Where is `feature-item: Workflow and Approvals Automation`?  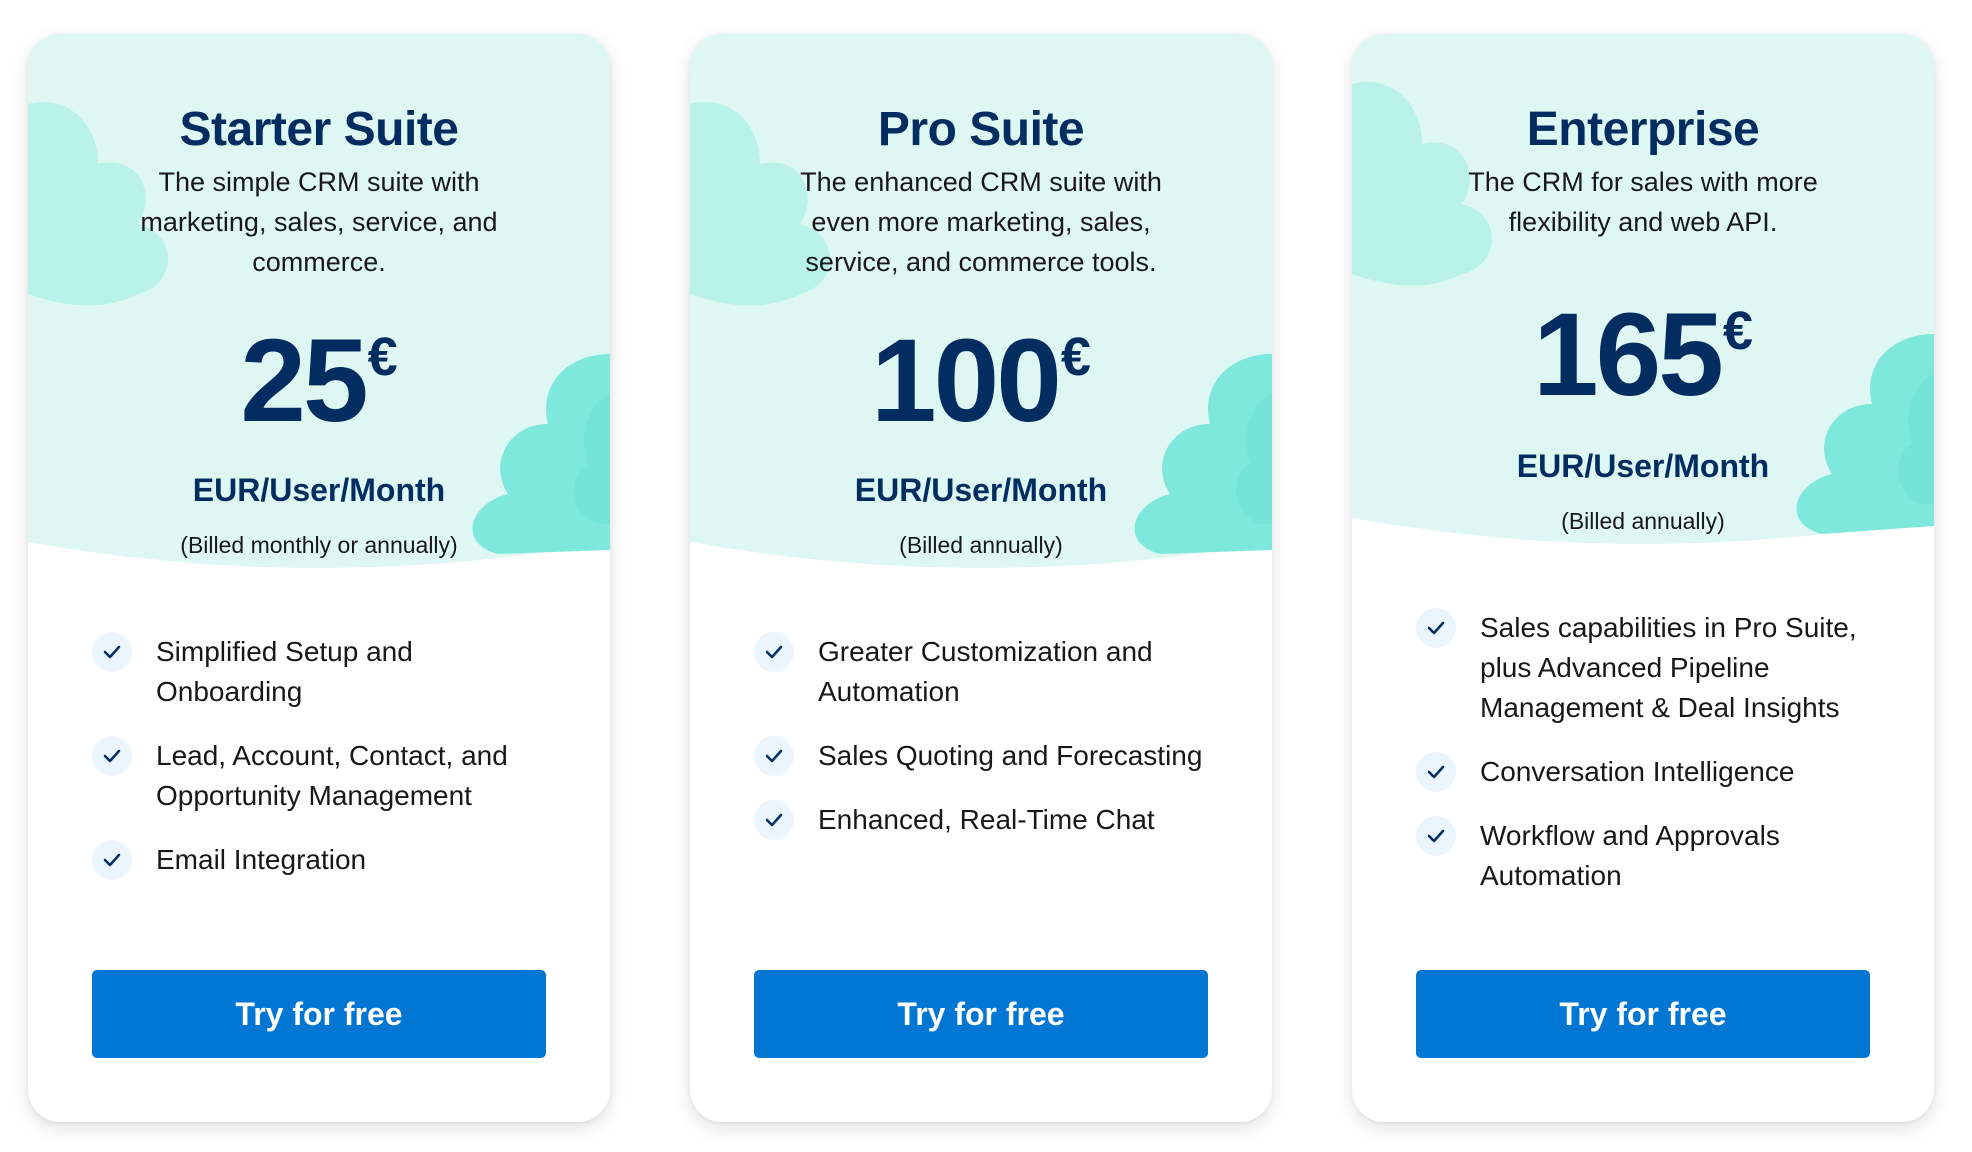 feature-item: Workflow and Approvals Automation is located at coordinates (1651, 856).